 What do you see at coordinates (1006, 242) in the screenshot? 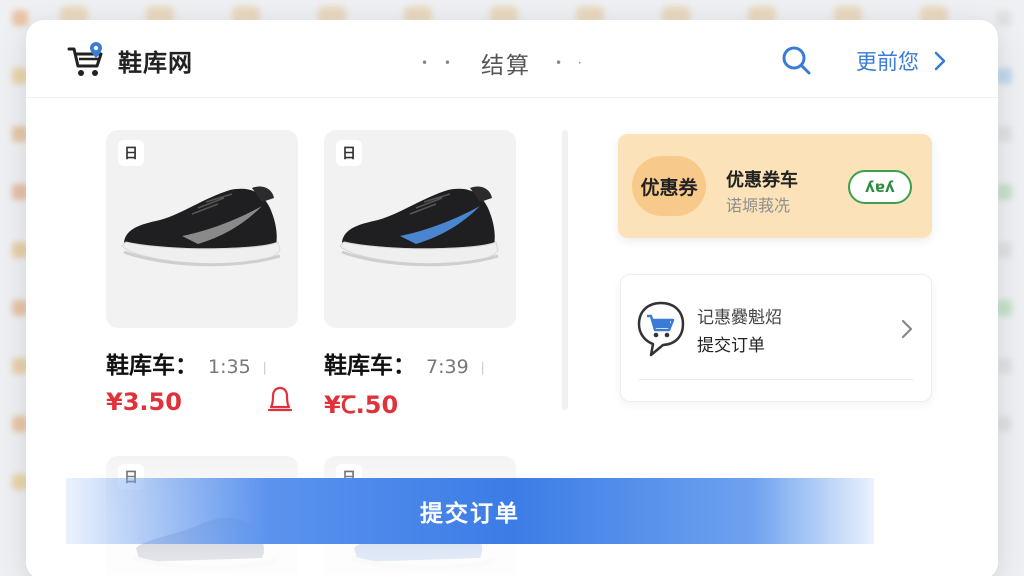
I see `background-right-column` at bounding box center [1006, 242].